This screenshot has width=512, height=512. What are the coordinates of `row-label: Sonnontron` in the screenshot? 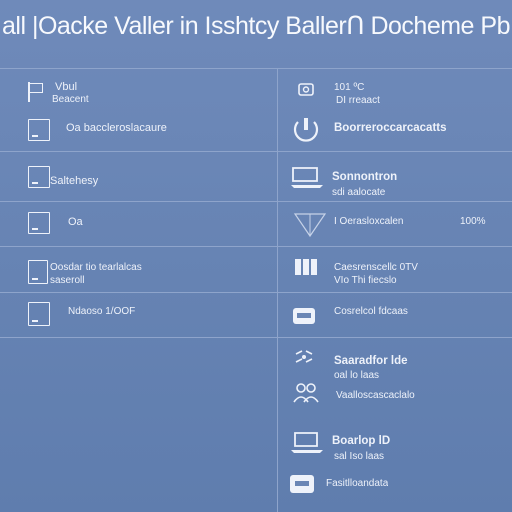 It's located at (365, 177).